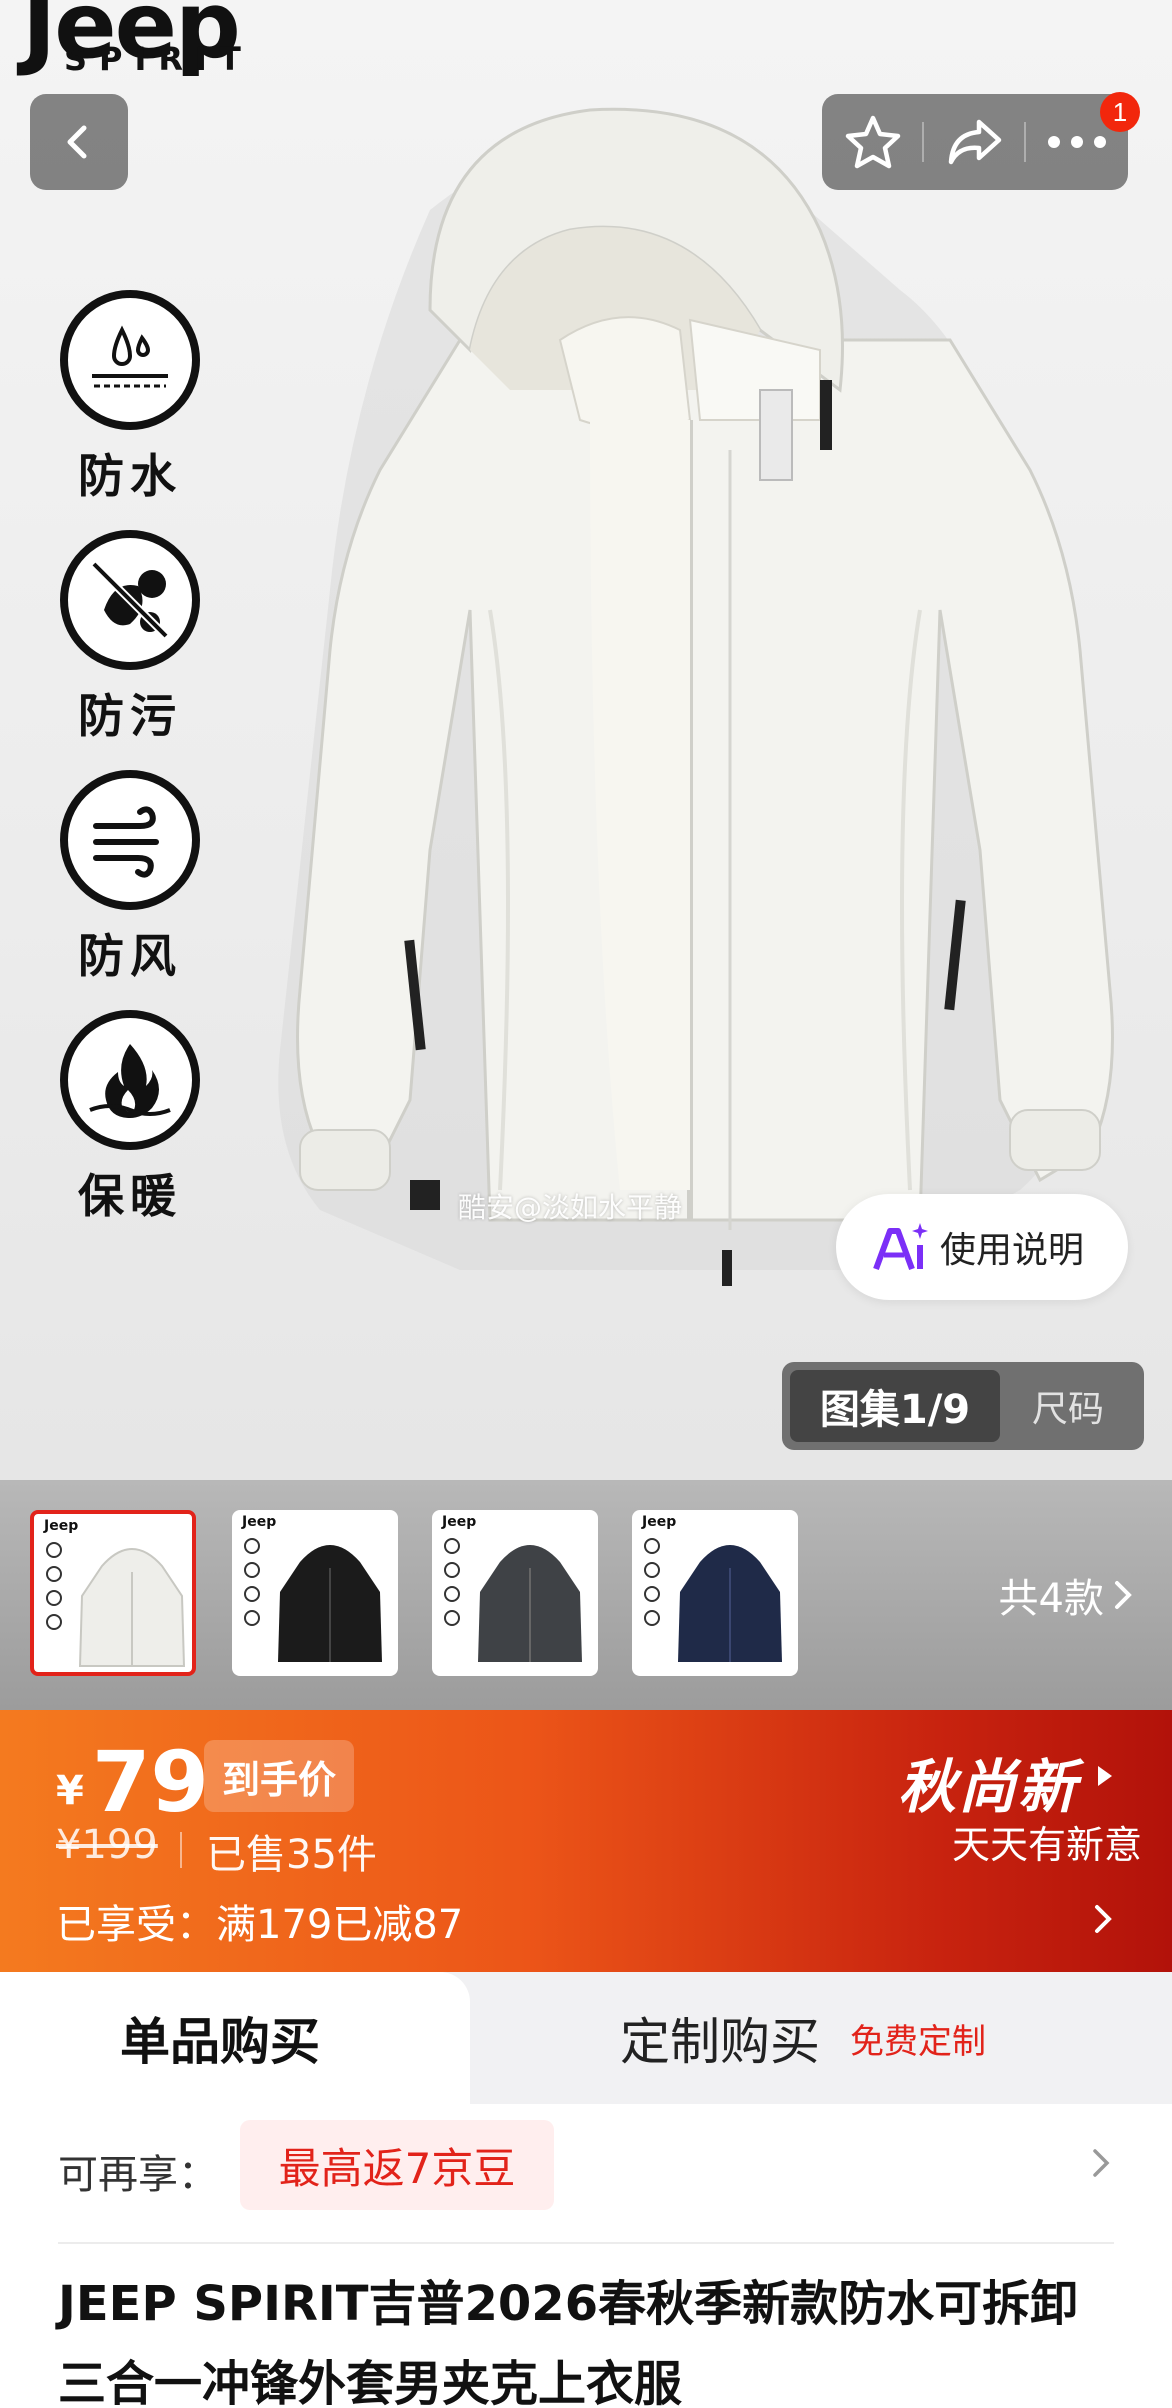 Image resolution: width=1172 pixels, height=2408 pixels. What do you see at coordinates (130, 1196) in the screenshot?
I see `feature-label: 保暖` at bounding box center [130, 1196].